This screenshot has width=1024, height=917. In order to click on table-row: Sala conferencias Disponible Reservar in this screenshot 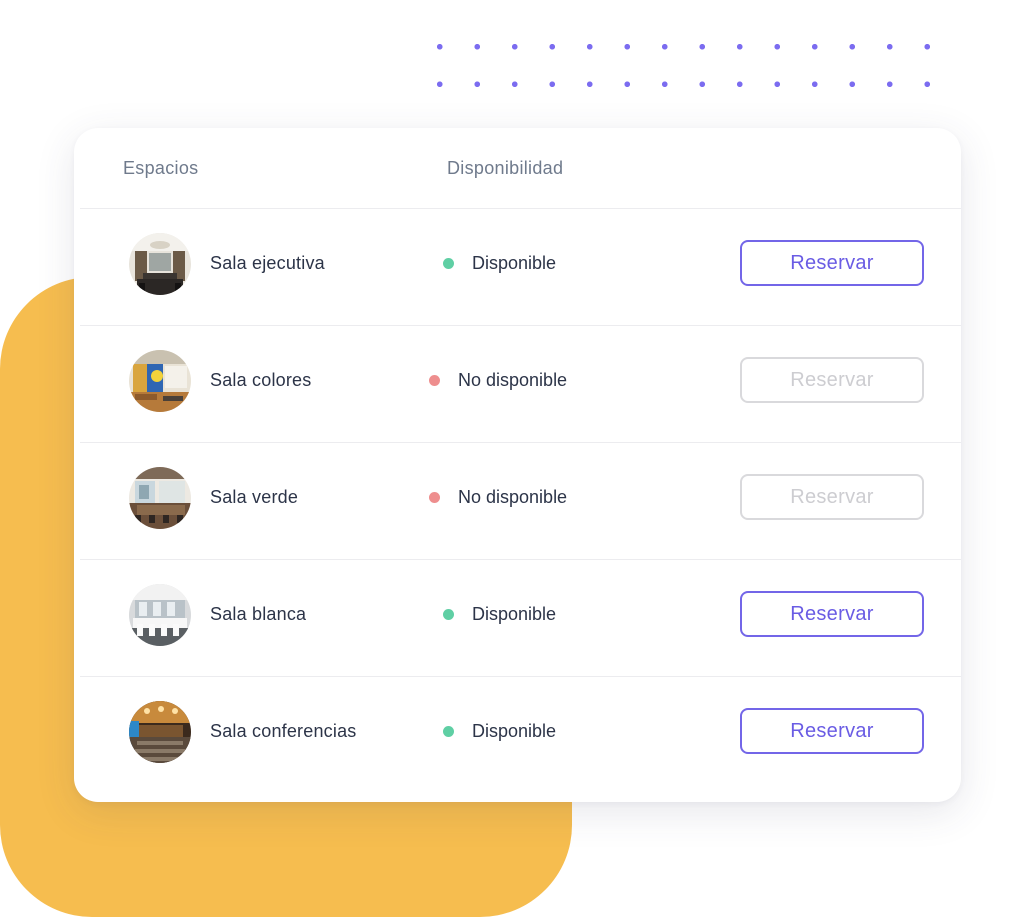, I will do `click(520, 735)`.